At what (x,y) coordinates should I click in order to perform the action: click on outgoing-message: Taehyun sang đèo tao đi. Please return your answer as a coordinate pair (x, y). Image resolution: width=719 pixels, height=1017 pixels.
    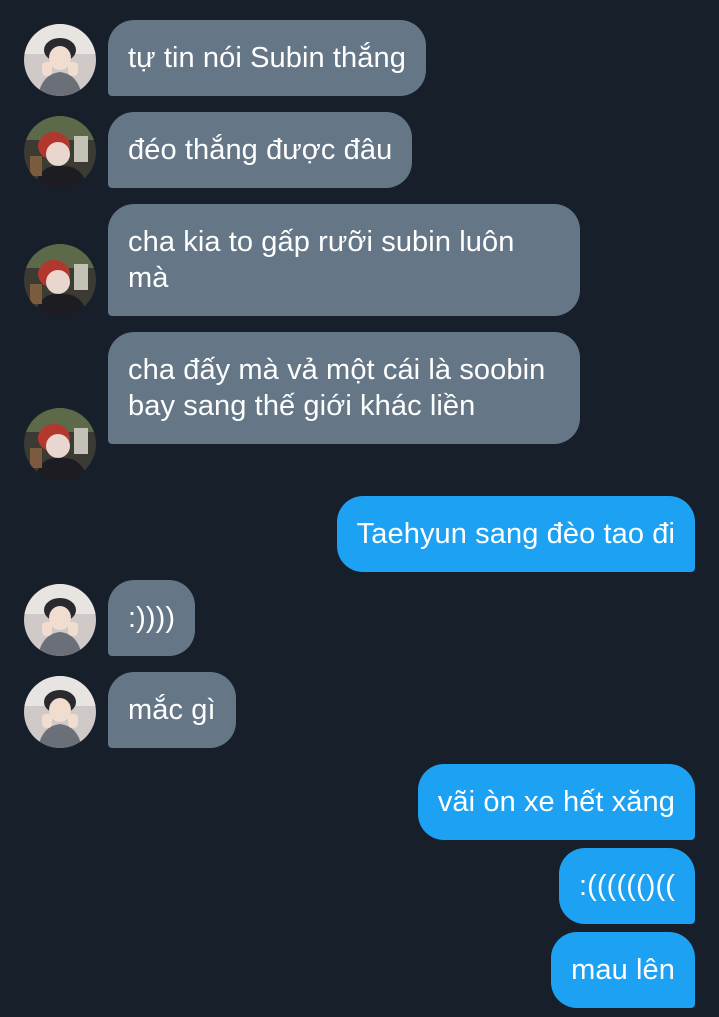
    Looking at the image, I should click on (515, 534).